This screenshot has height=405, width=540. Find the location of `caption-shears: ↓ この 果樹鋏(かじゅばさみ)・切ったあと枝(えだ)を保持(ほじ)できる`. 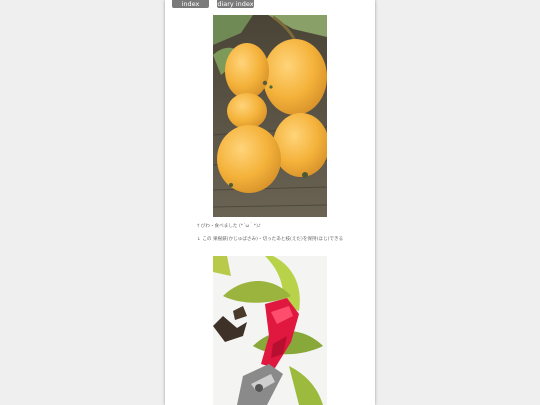

caption-shears: ↓ この 果樹鋏(かじゅばさみ)・切ったあと枝(えだ)を保持(ほじ)できる is located at coordinates (270, 239).